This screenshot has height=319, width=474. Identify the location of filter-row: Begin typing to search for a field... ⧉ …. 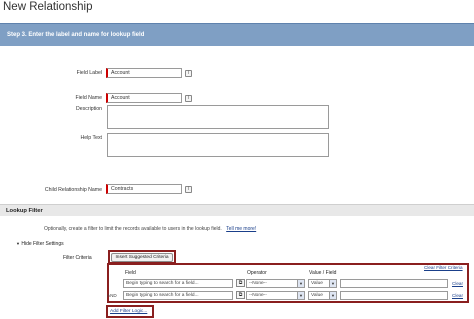
(290, 283).